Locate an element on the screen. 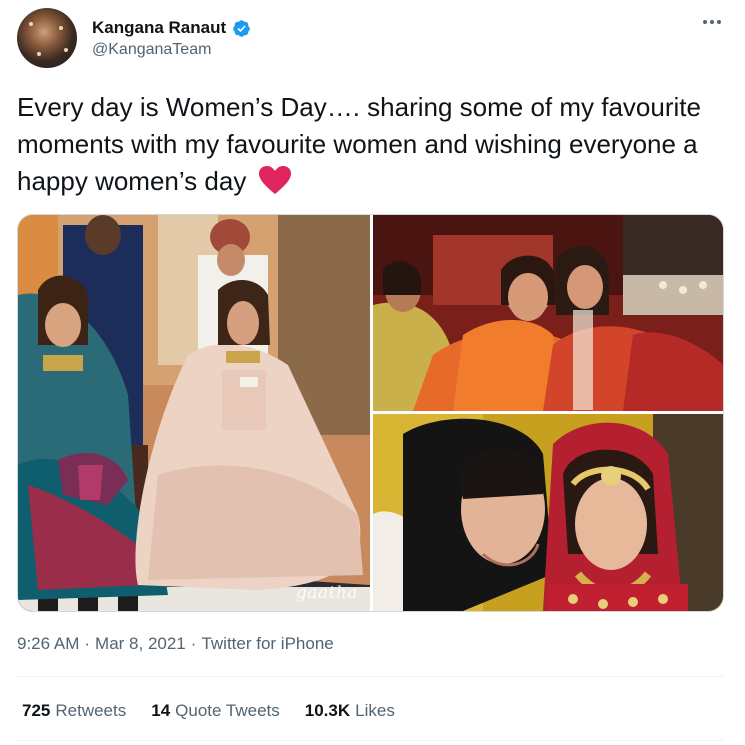 The image size is (745, 745). likes-stat: 10.3K Likes is located at coordinates (350, 711).